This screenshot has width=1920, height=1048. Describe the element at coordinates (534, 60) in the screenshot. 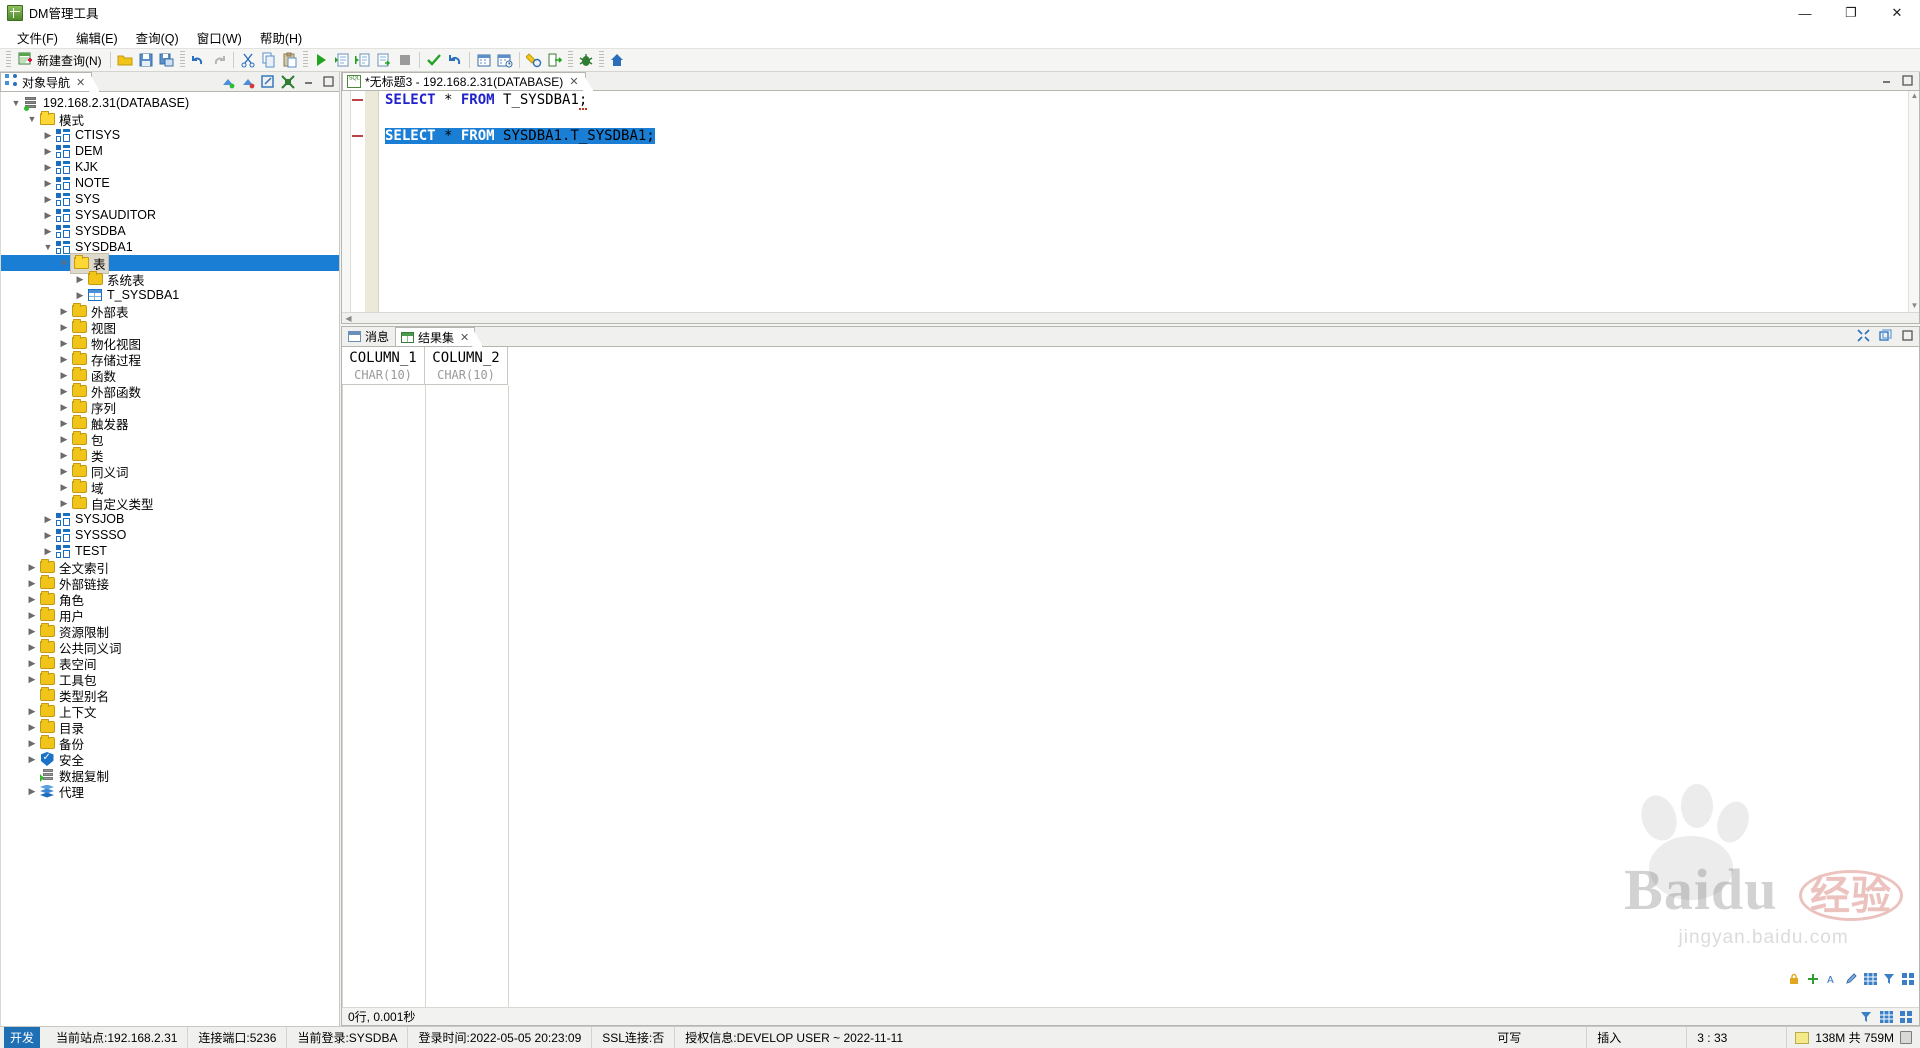

I see `analyze-icon` at that location.